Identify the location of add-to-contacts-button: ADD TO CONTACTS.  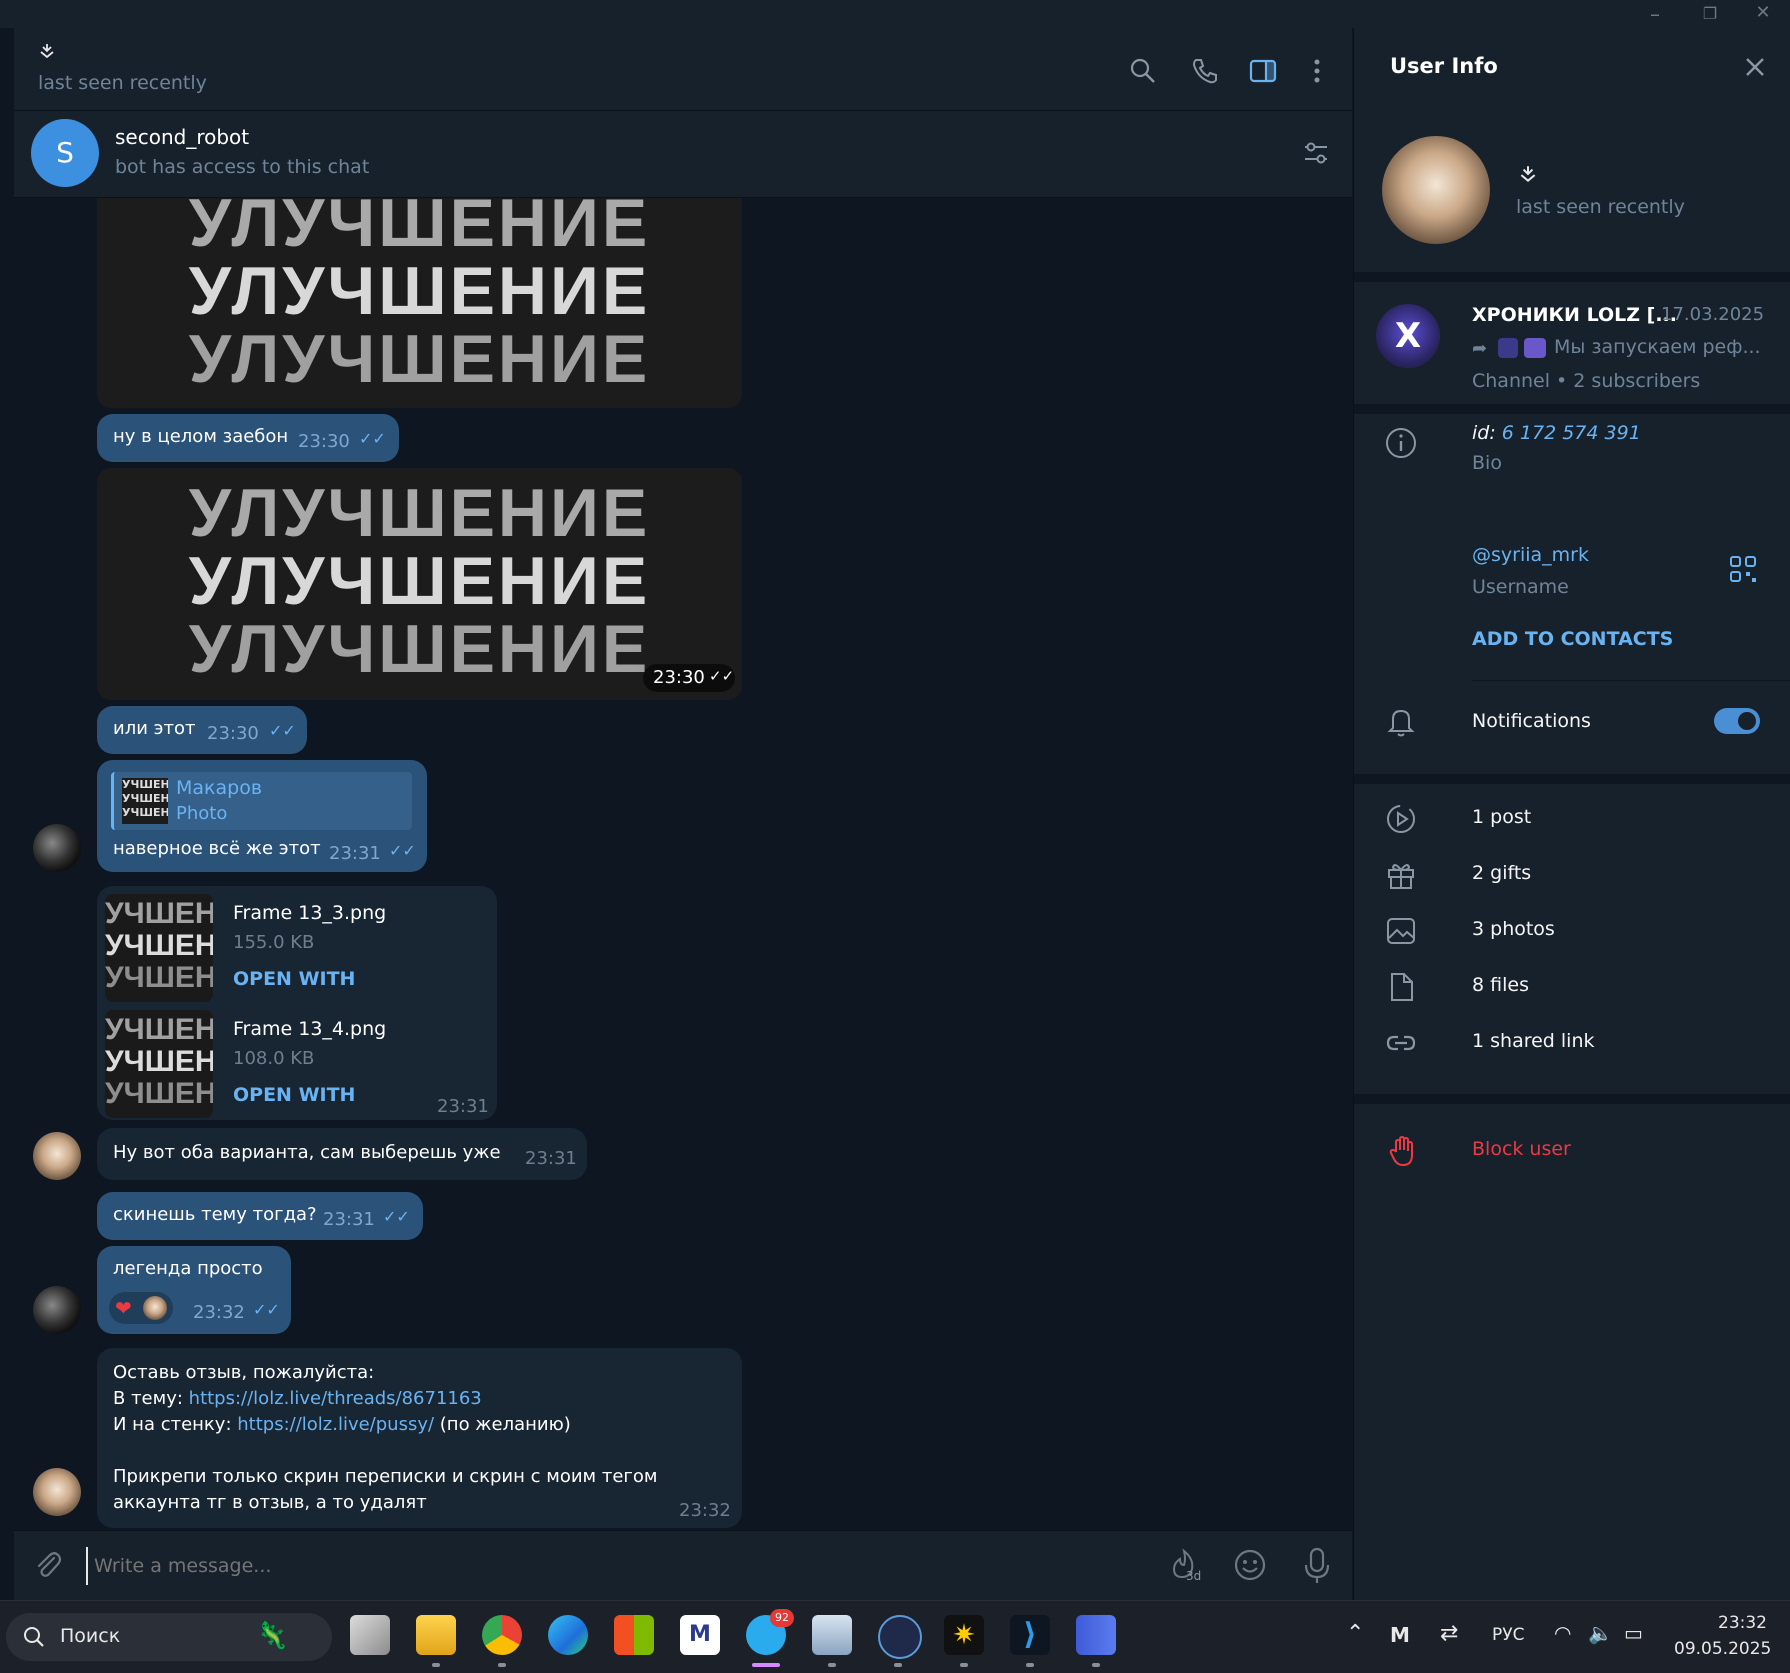
(1572, 639).